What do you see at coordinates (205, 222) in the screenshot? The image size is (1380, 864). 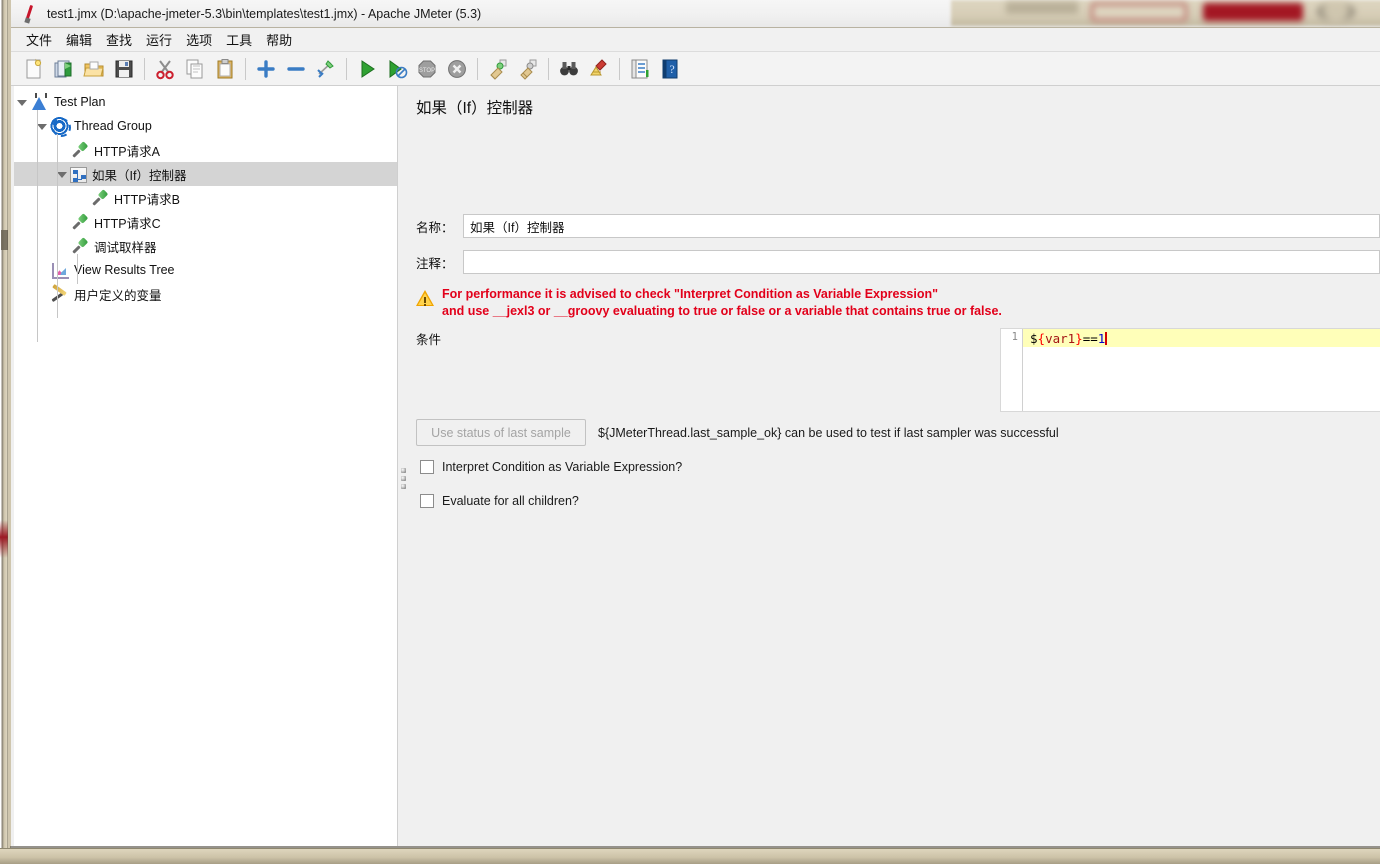 I see `tree-node-http-request-c: HTTP请求C` at bounding box center [205, 222].